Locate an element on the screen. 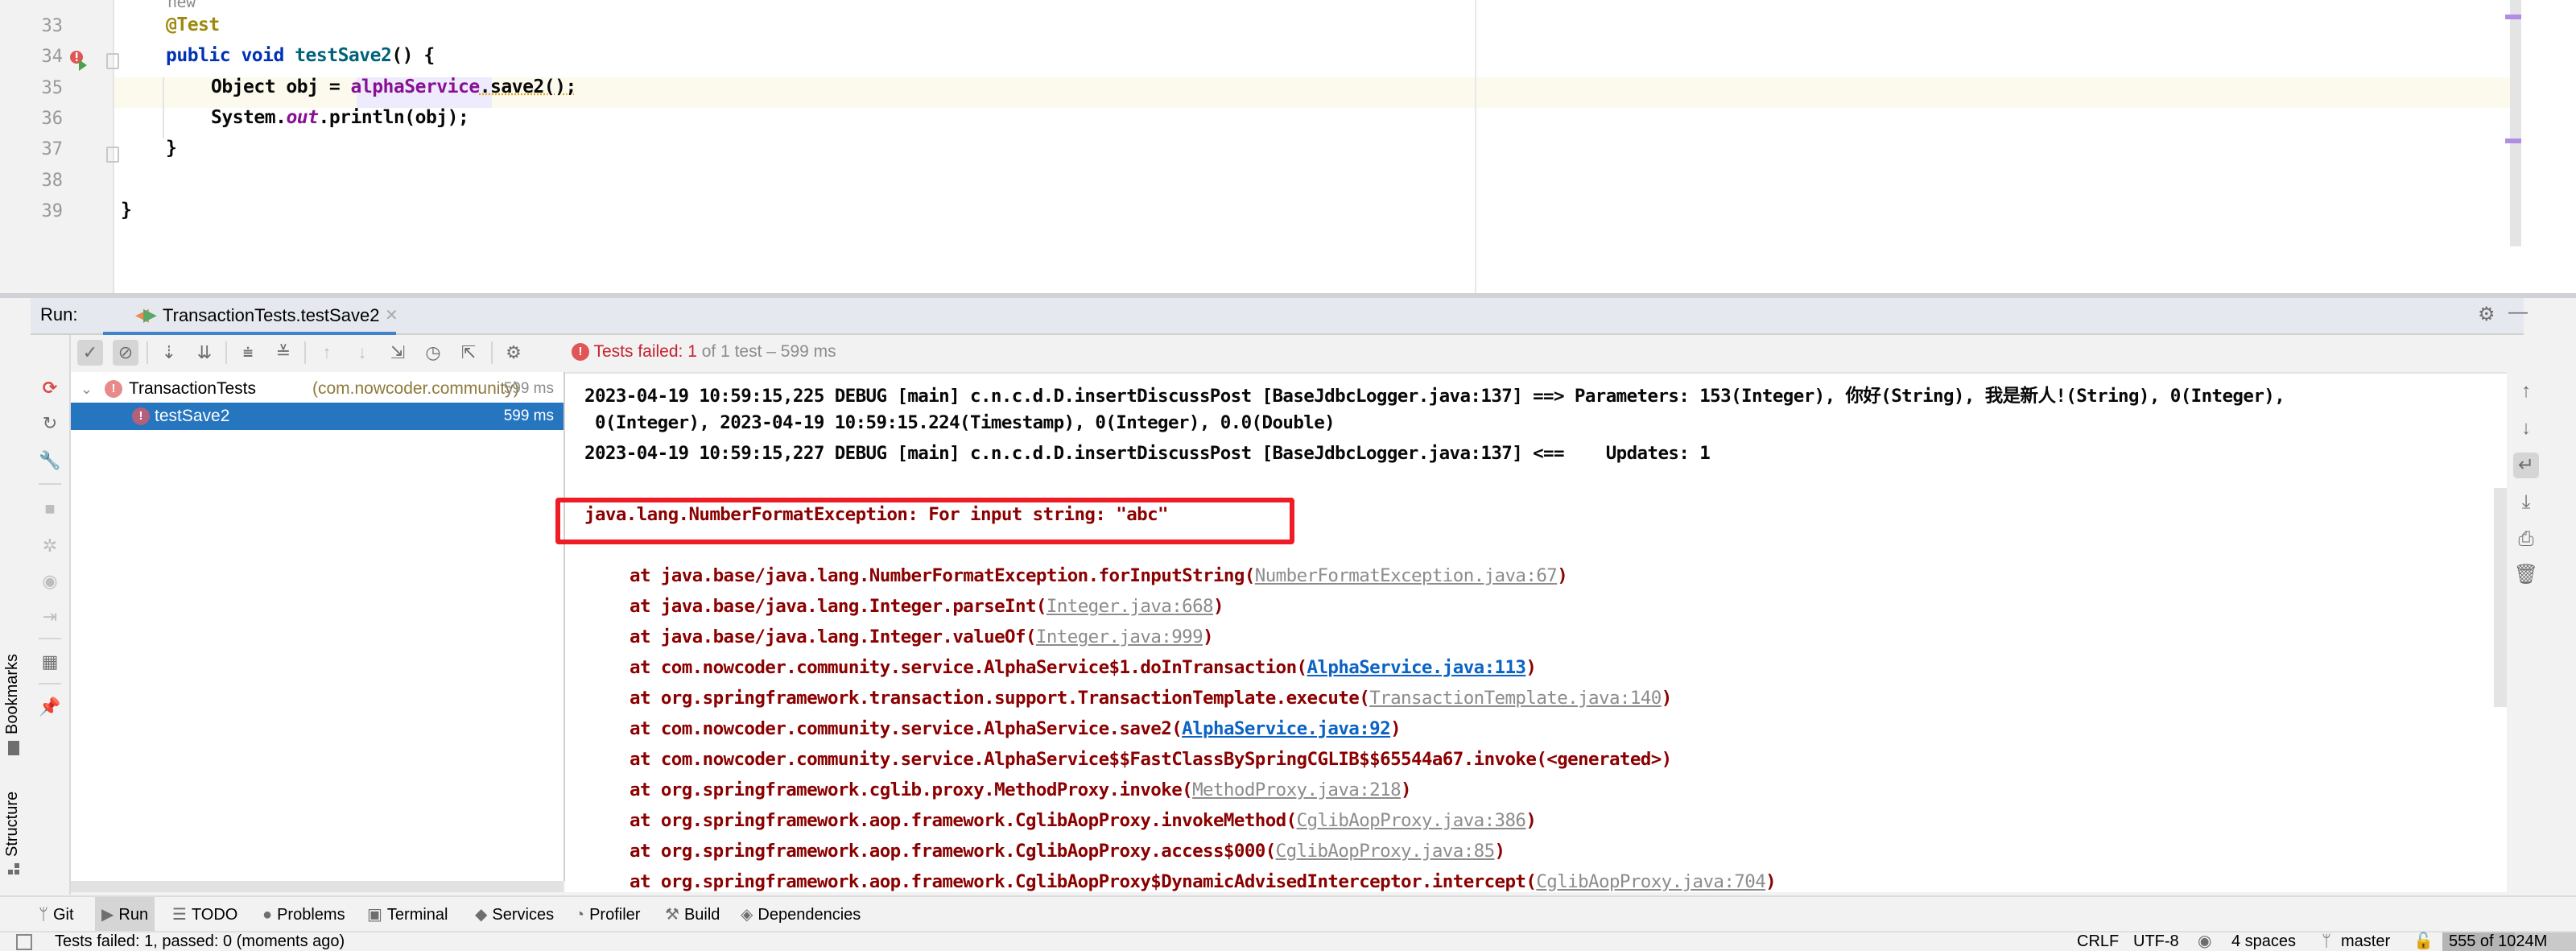  debug-icon: ✲ is located at coordinates (50, 546).